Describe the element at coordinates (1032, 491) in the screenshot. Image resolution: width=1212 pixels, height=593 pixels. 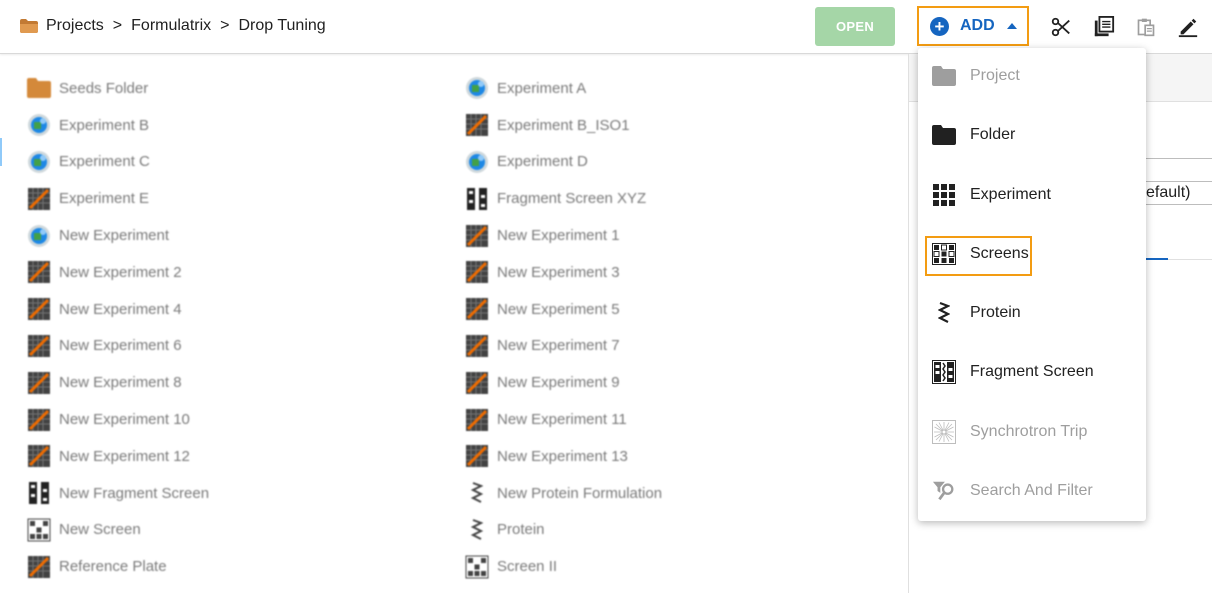
I see `menu-item-search-and-filter: Search And Filter` at that location.